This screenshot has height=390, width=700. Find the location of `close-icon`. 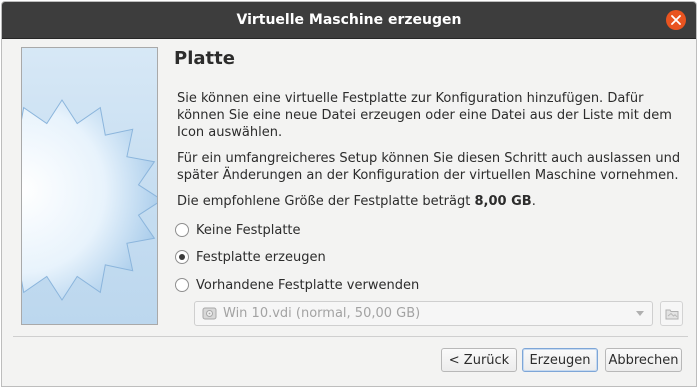

close-icon is located at coordinates (676, 20).